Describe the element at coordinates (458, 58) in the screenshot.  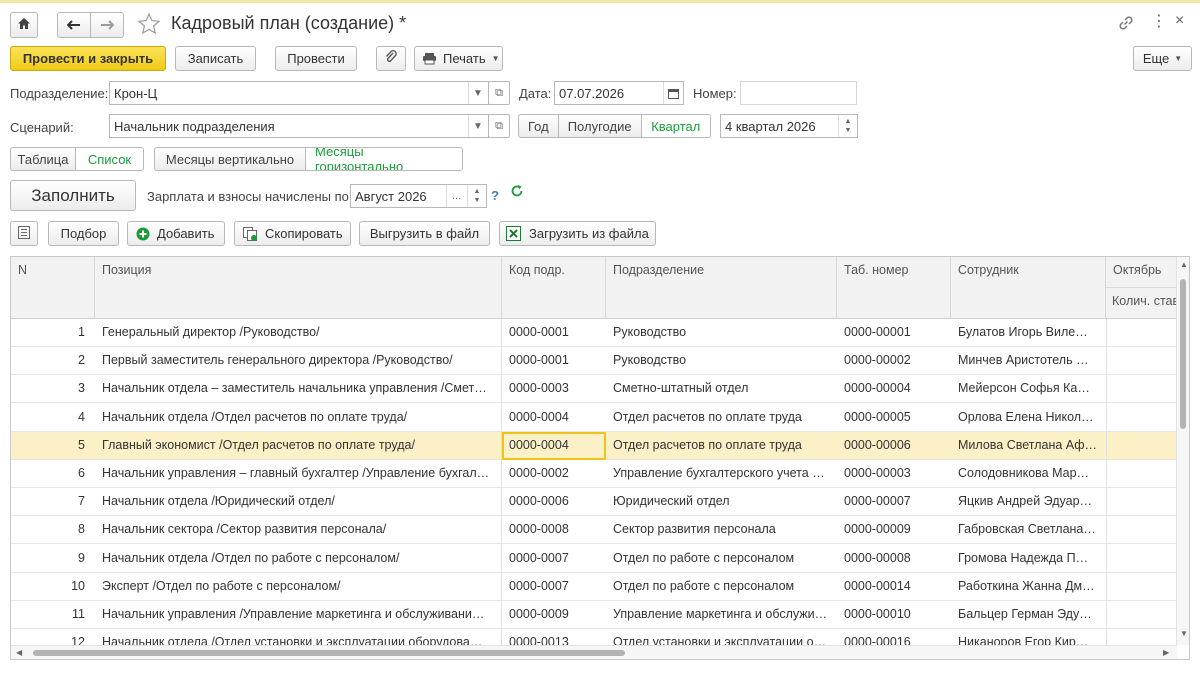
I see `print-button: Печать ▼` at that location.